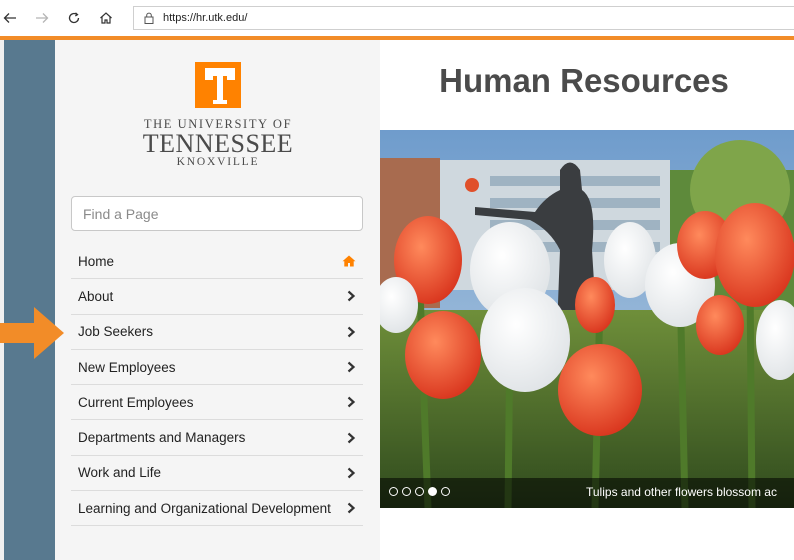 This screenshot has width=794, height=560. What do you see at coordinates (681, 492) in the screenshot?
I see `carousel-caption: Tulips and other flowers blossom ac` at bounding box center [681, 492].